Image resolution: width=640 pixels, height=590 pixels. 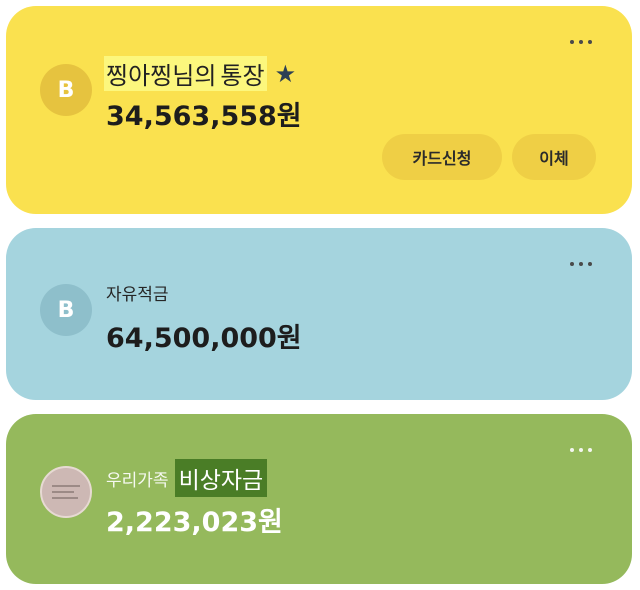 What do you see at coordinates (286, 74) in the screenshot?
I see `star-icon: ★` at bounding box center [286, 74].